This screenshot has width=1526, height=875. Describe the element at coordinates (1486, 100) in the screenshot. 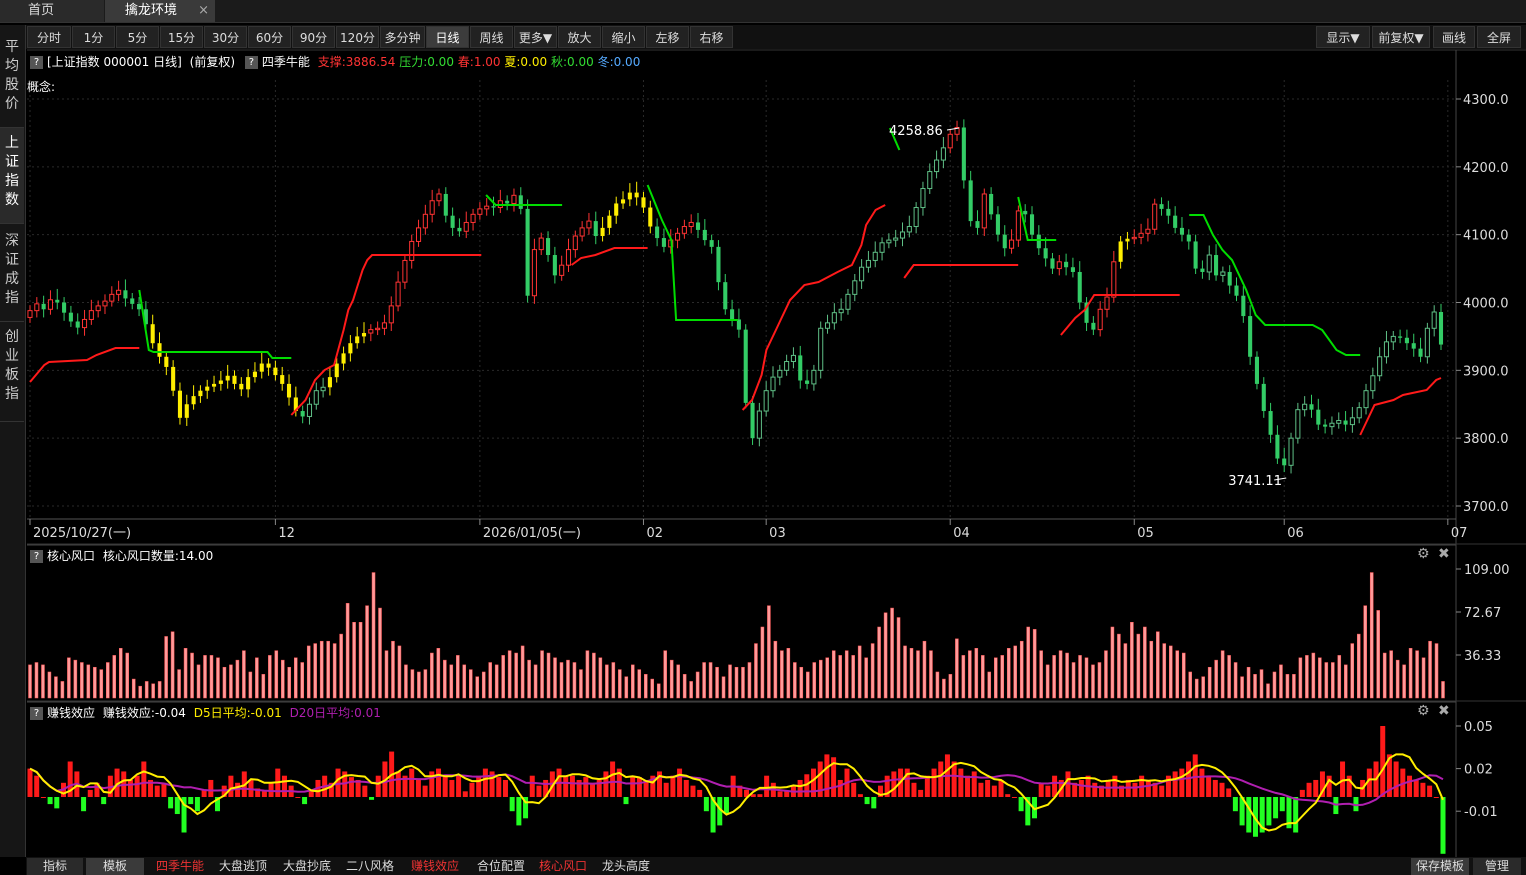

I see `y-tick-label: 4300.0` at that location.